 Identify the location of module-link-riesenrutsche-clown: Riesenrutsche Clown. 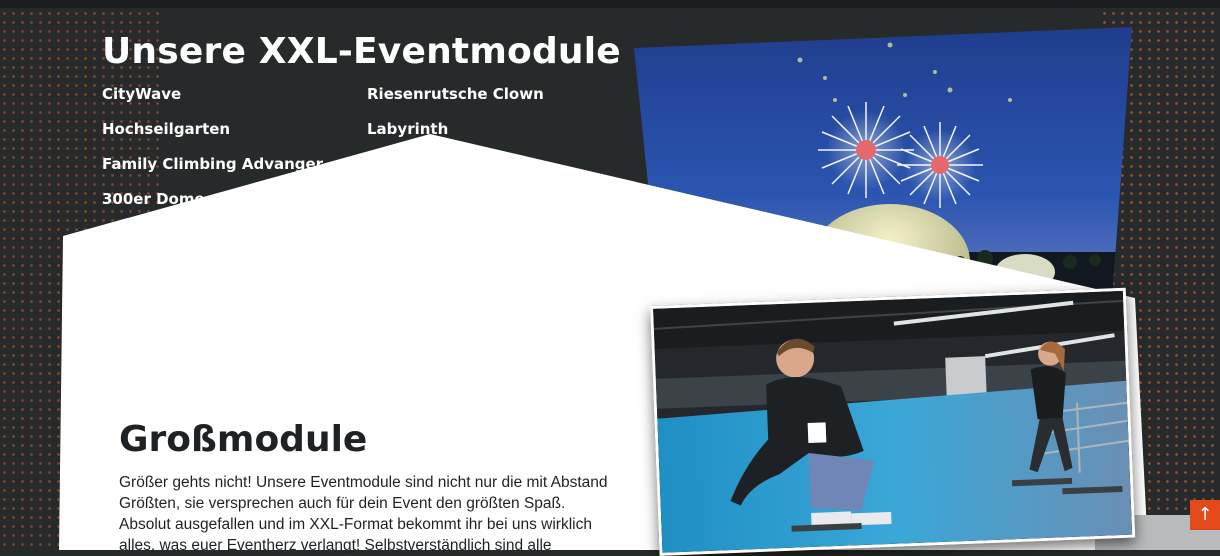
(455, 94).